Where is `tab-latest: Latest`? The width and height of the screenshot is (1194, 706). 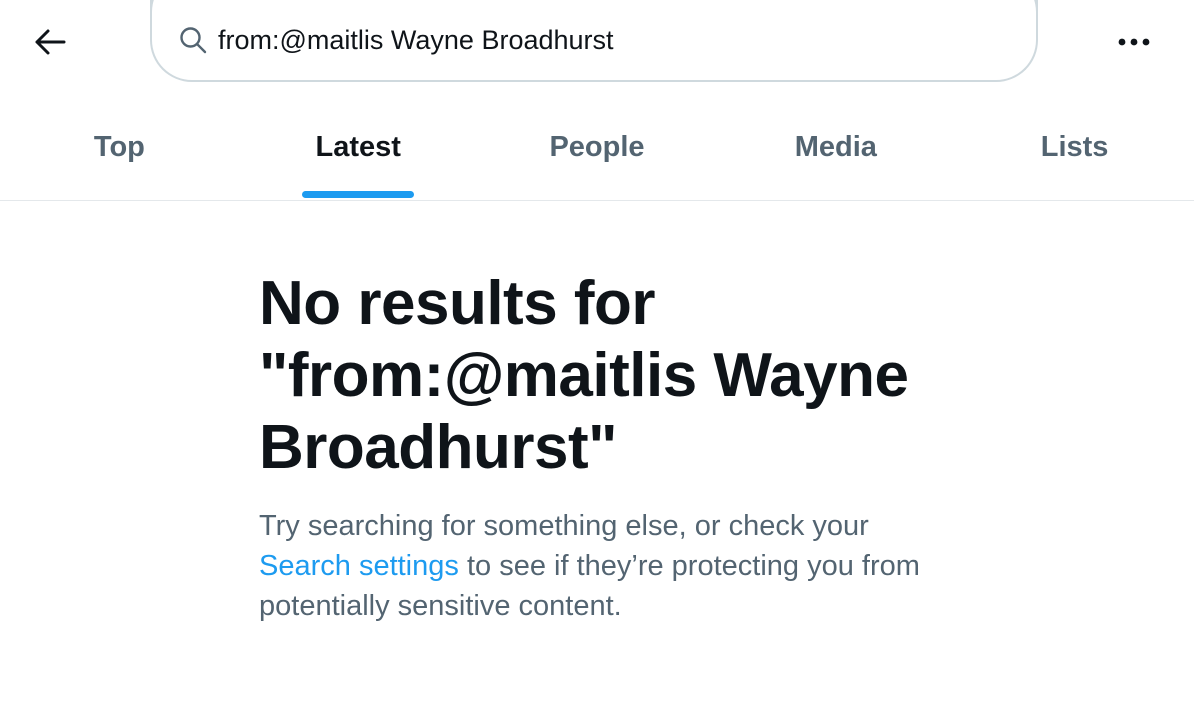
tab-latest: Latest is located at coordinates (358, 149).